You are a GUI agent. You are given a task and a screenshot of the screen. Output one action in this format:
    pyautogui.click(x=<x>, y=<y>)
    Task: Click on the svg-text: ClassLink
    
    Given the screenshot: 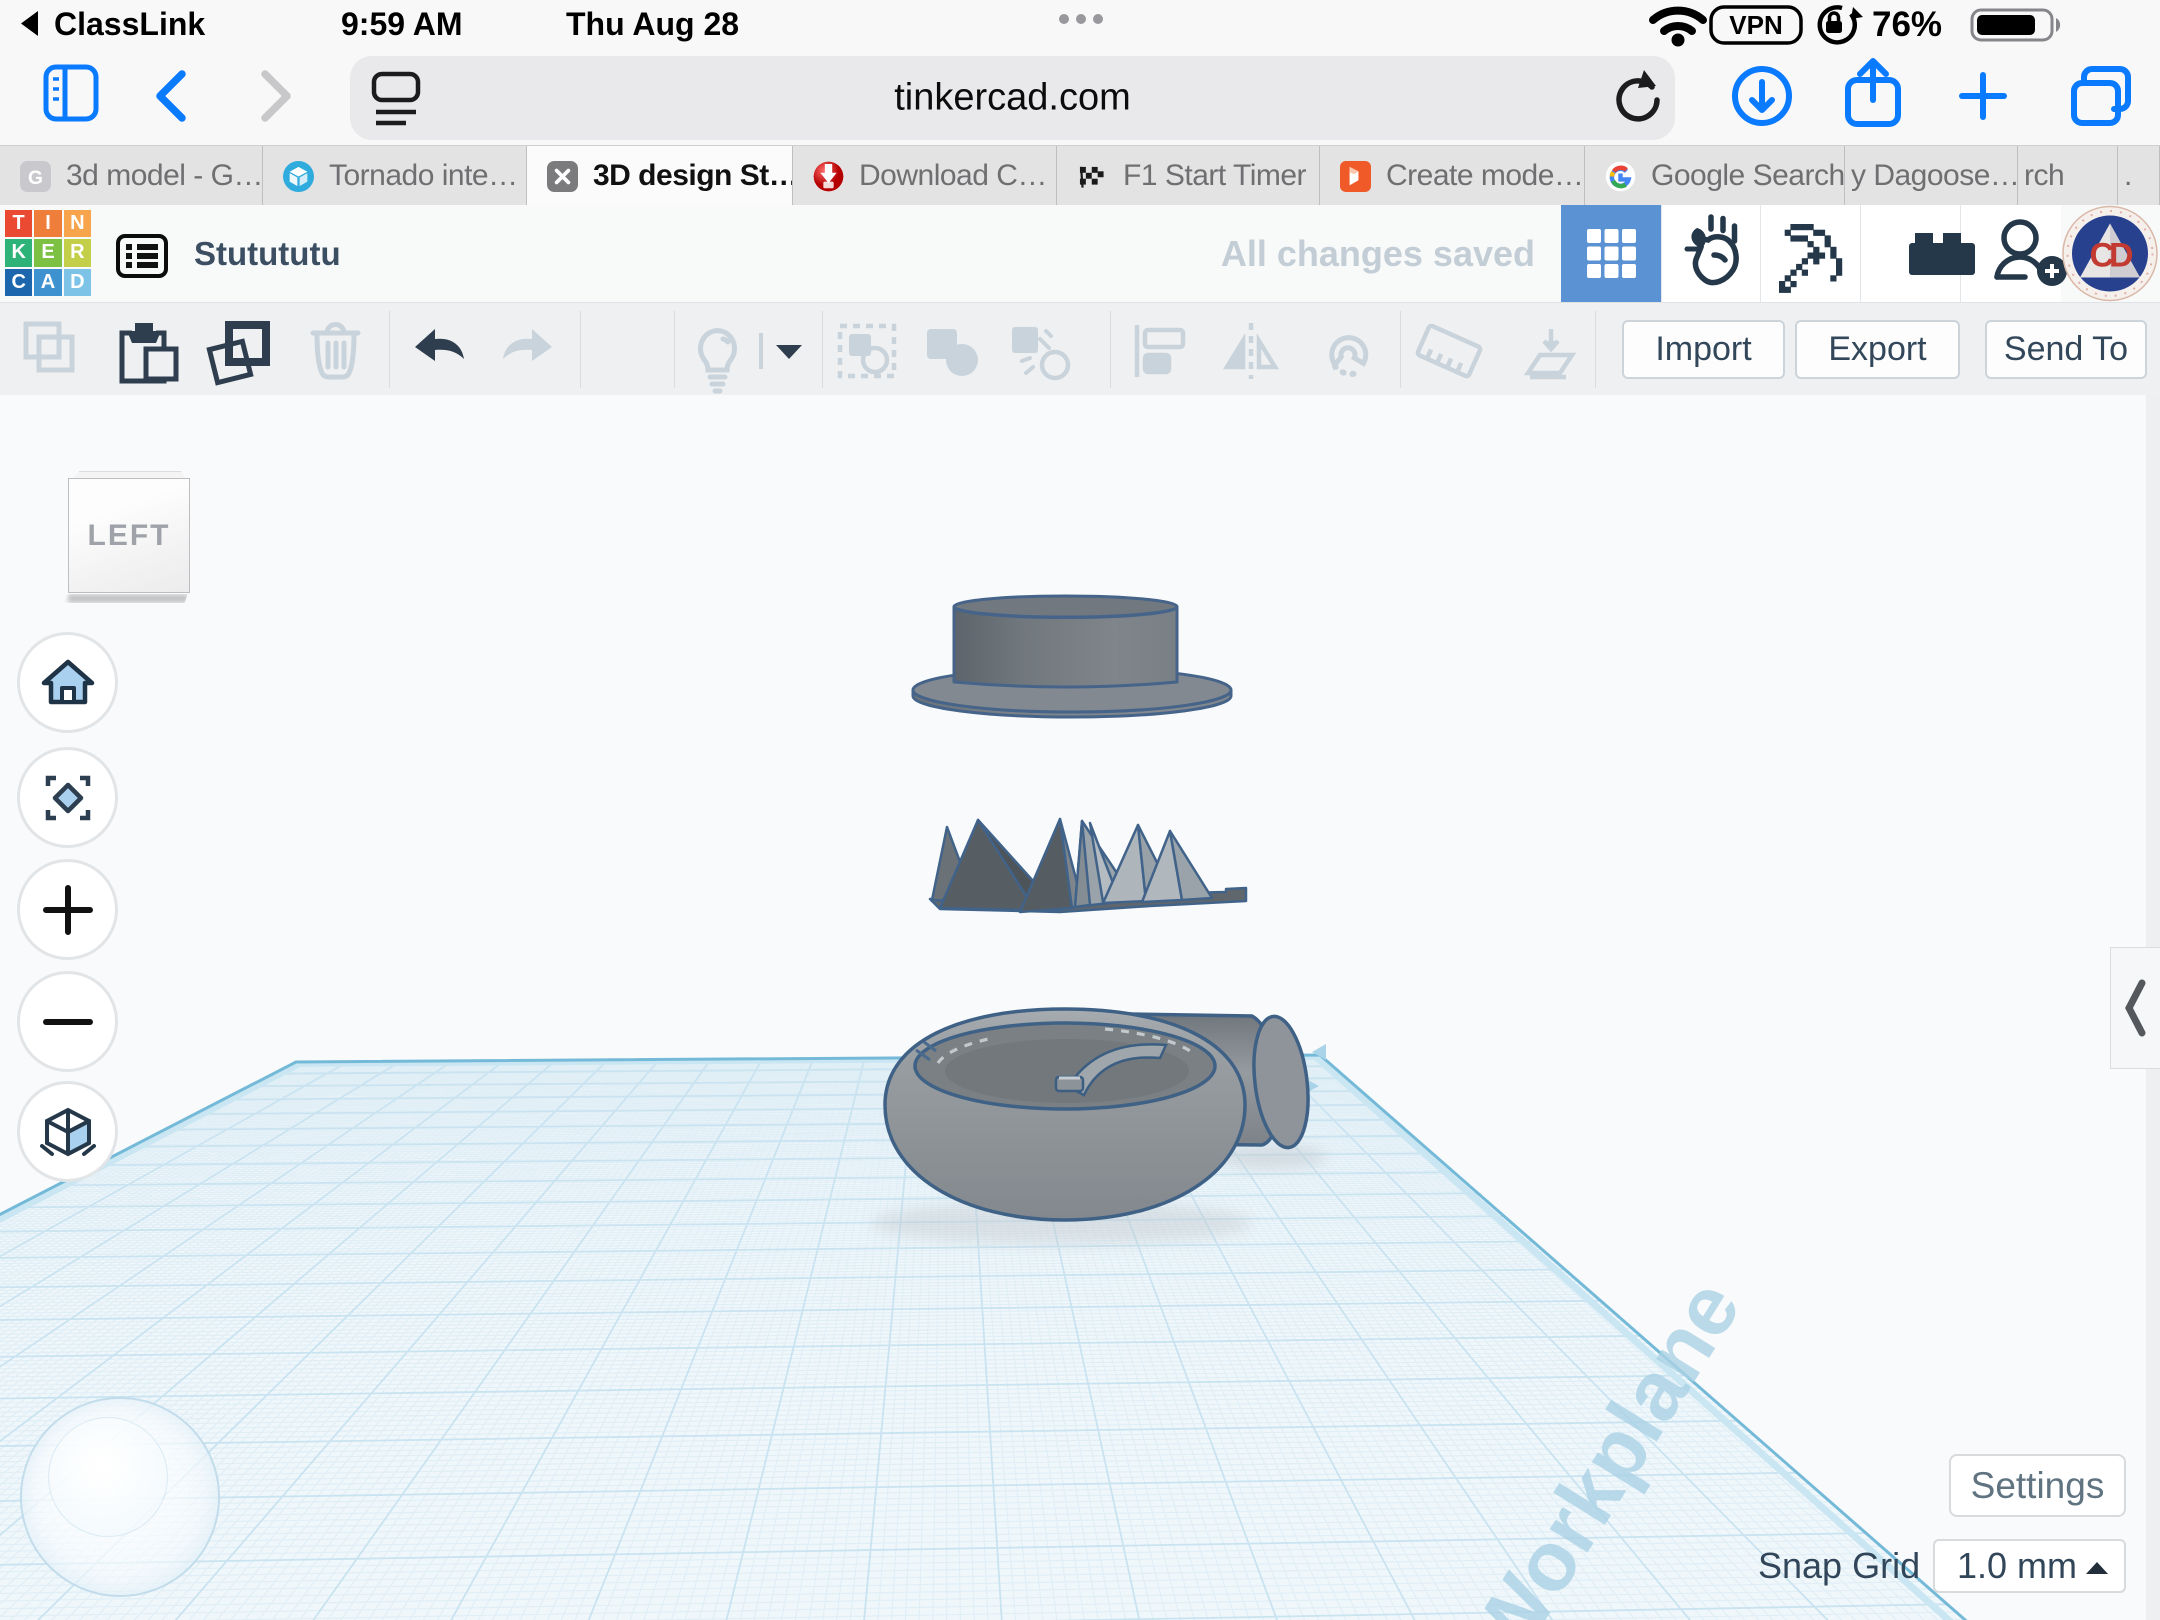 What is the action you would take?
    pyautogui.click(x=129, y=24)
    